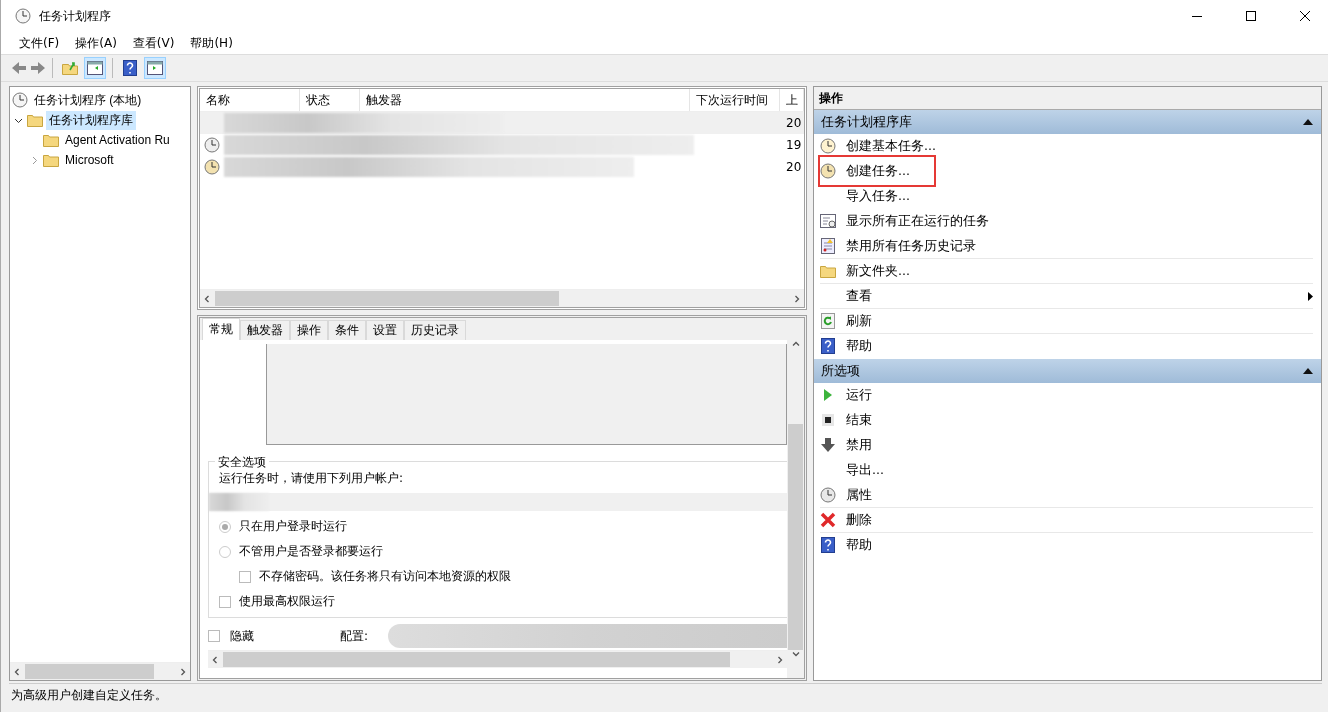 The height and width of the screenshot is (712, 1328). What do you see at coordinates (828, 321) in the screenshot?
I see `refresh-icon` at bounding box center [828, 321].